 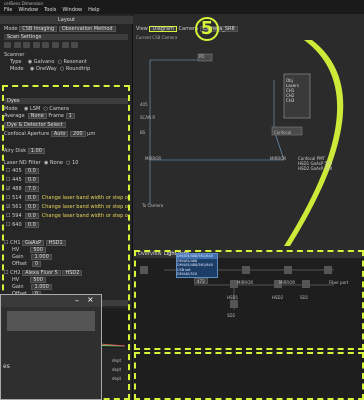 I want to click on dept-item-1: dept, so click(x=117, y=360).